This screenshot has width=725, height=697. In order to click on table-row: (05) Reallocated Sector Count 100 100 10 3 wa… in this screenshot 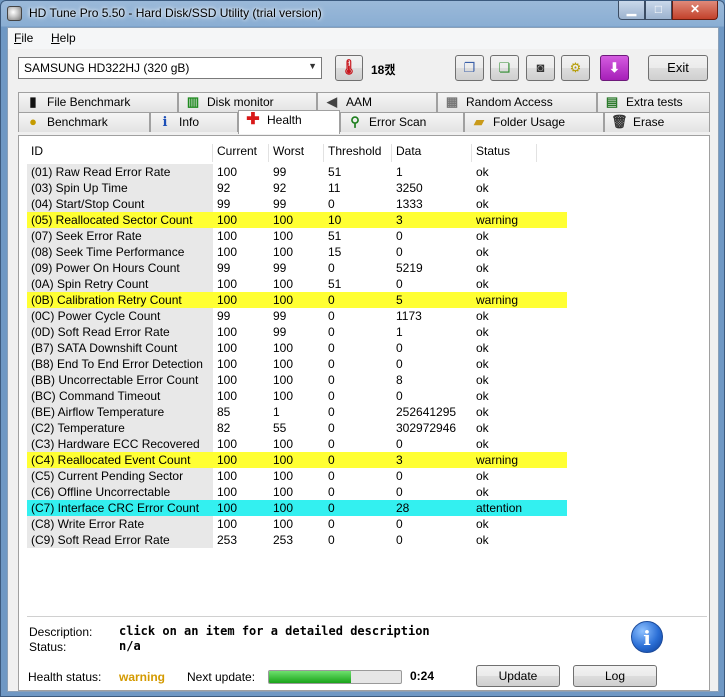, I will do `click(297, 220)`.